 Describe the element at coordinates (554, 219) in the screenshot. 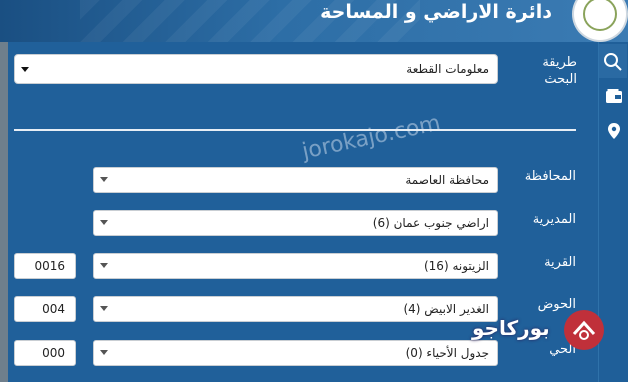

I see `directorate-label: المديرية` at that location.